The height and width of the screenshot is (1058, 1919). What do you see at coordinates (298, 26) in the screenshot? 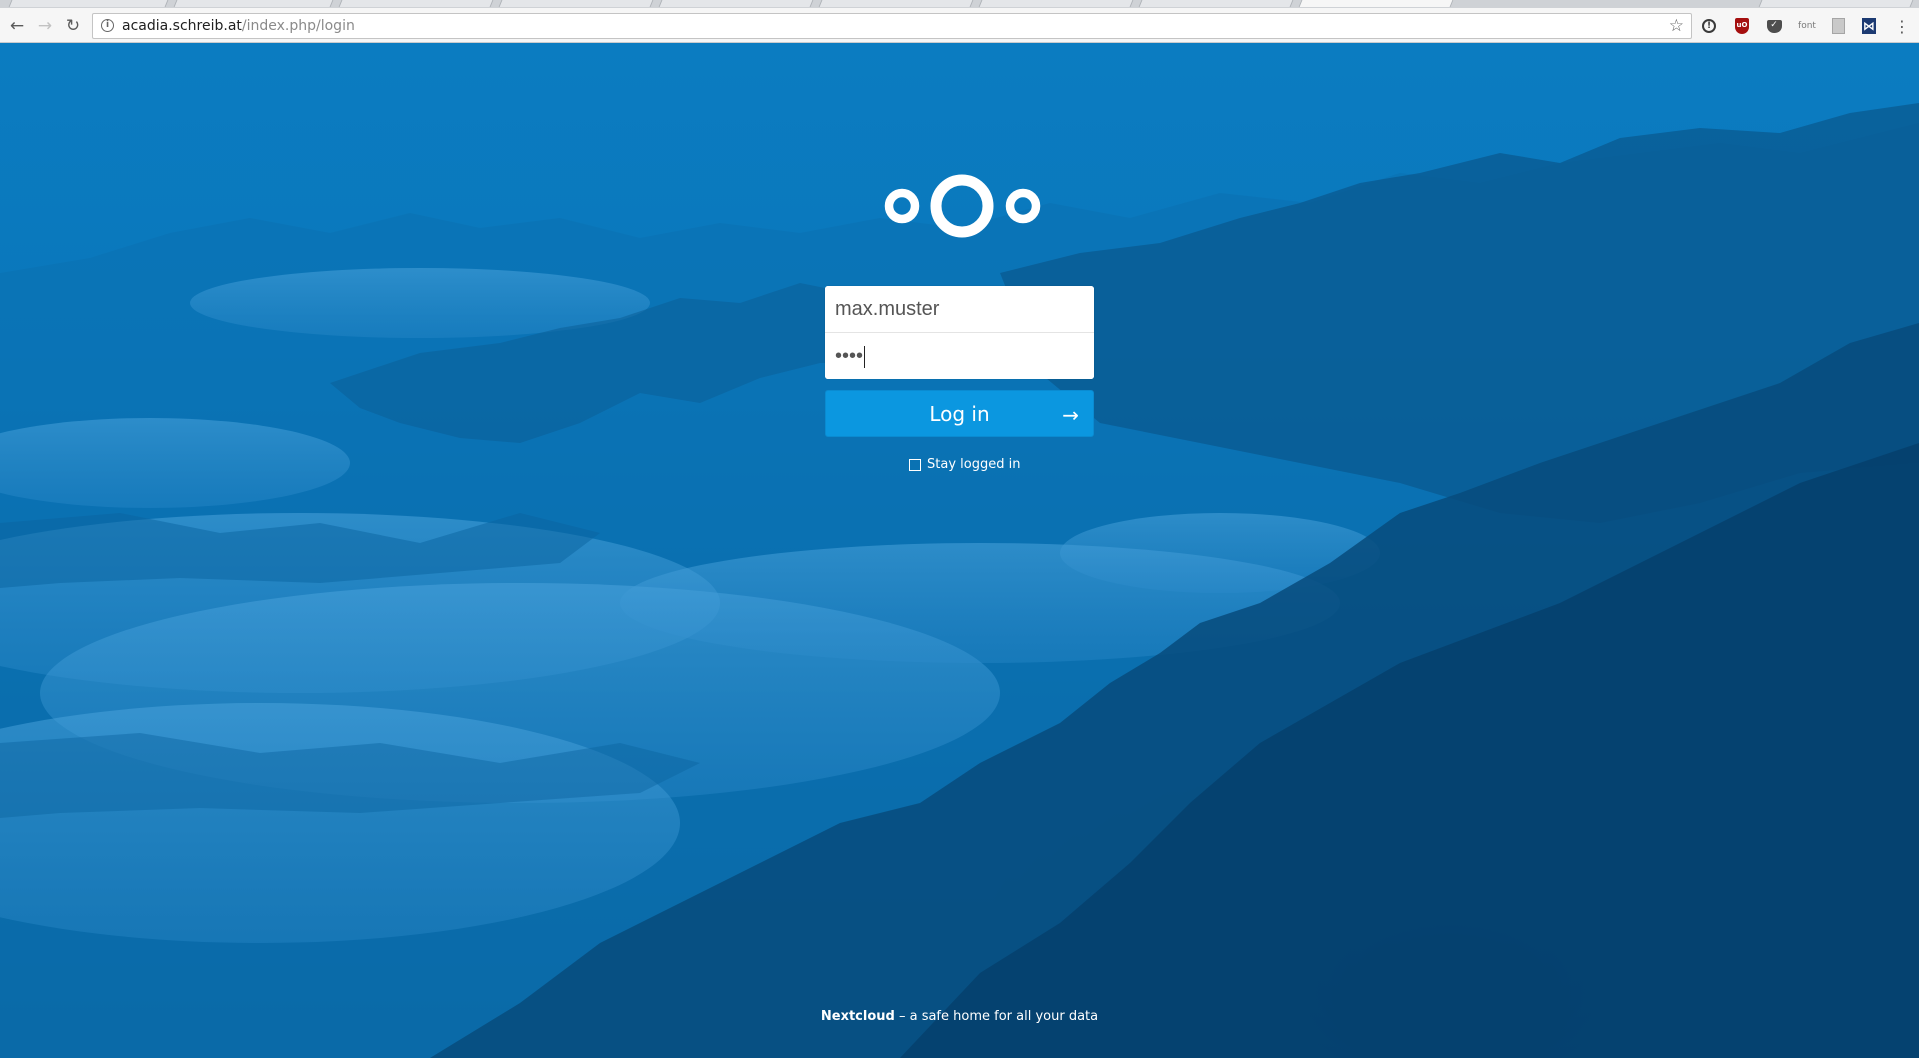
I see `url-path: /index.php/login` at bounding box center [298, 26].